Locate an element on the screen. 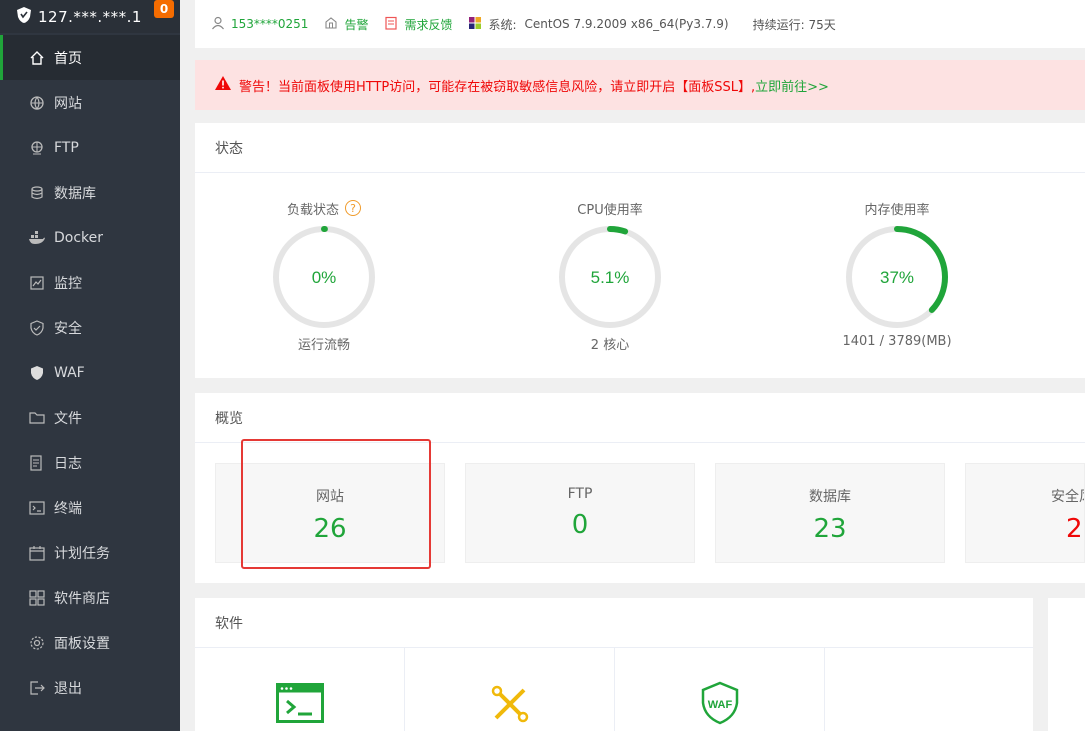  overview-card-ftp: FTP 0 is located at coordinates (580, 513).